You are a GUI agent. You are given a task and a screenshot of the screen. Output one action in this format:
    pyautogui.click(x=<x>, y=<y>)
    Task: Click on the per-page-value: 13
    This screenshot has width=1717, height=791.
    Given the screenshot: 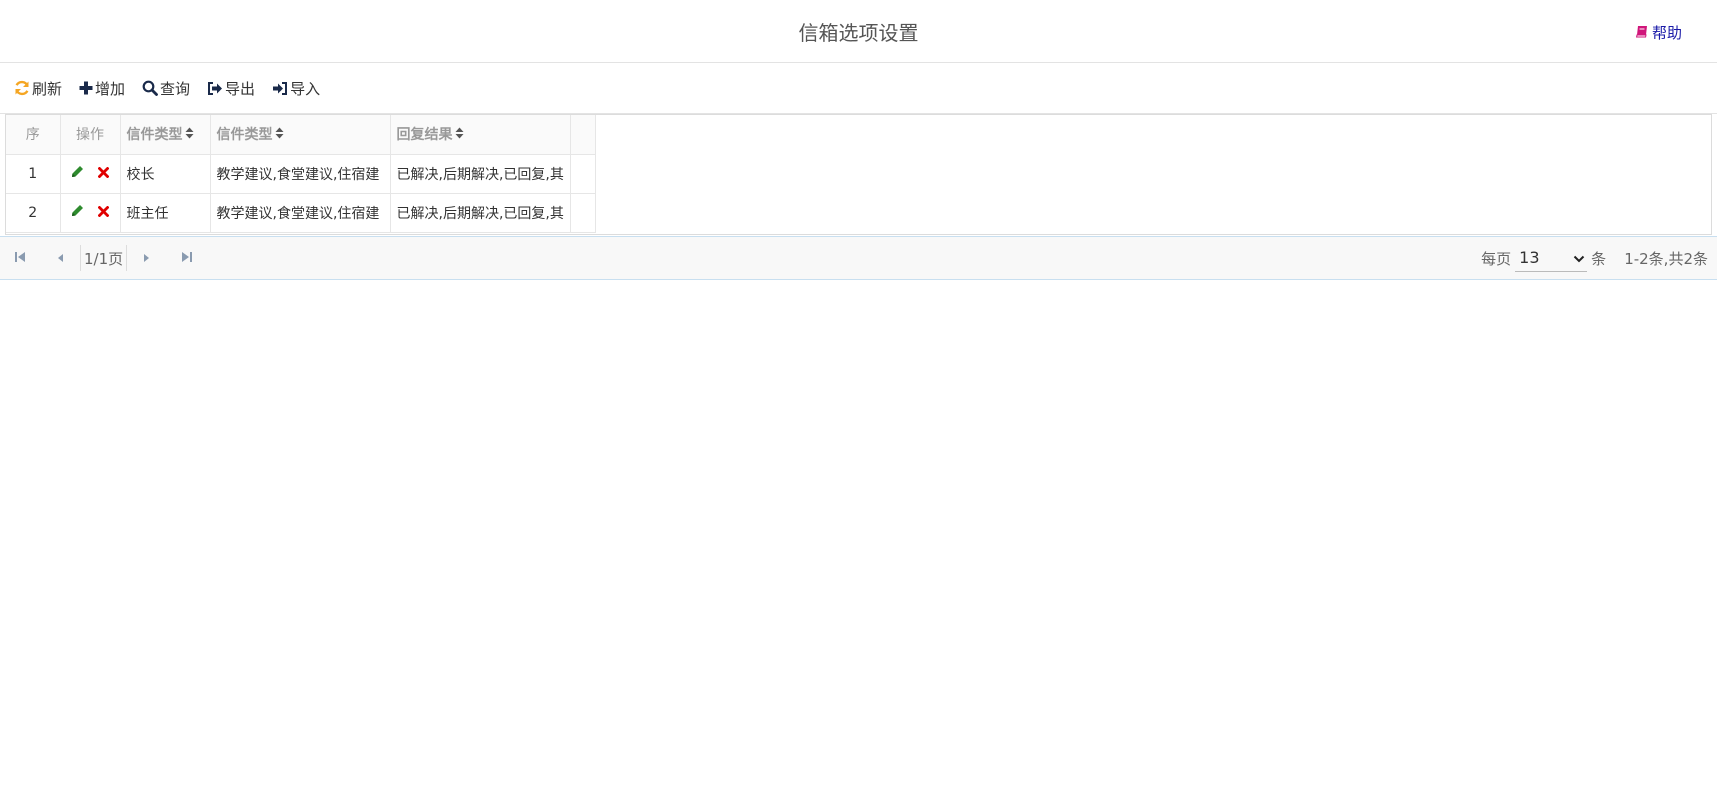 What is the action you would take?
    pyautogui.click(x=1529, y=257)
    